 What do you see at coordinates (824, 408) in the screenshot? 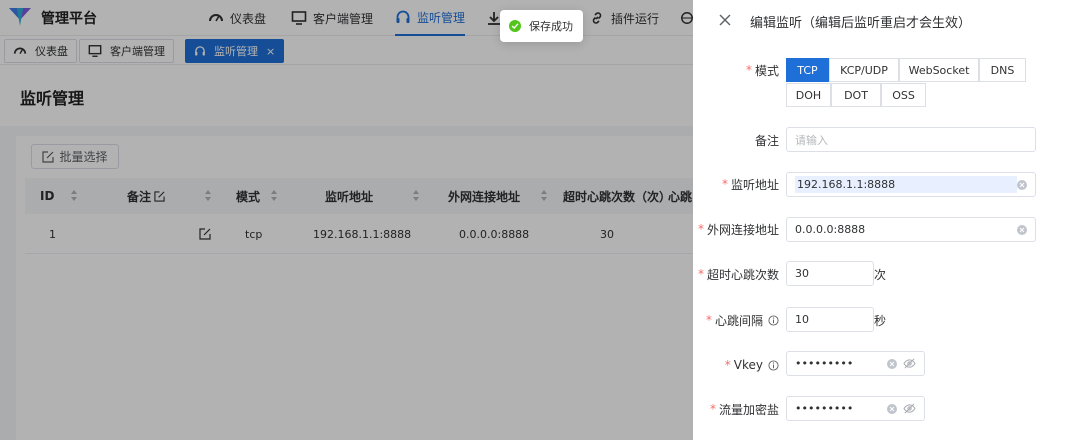
I see `salt-value: •••••••••` at bounding box center [824, 408].